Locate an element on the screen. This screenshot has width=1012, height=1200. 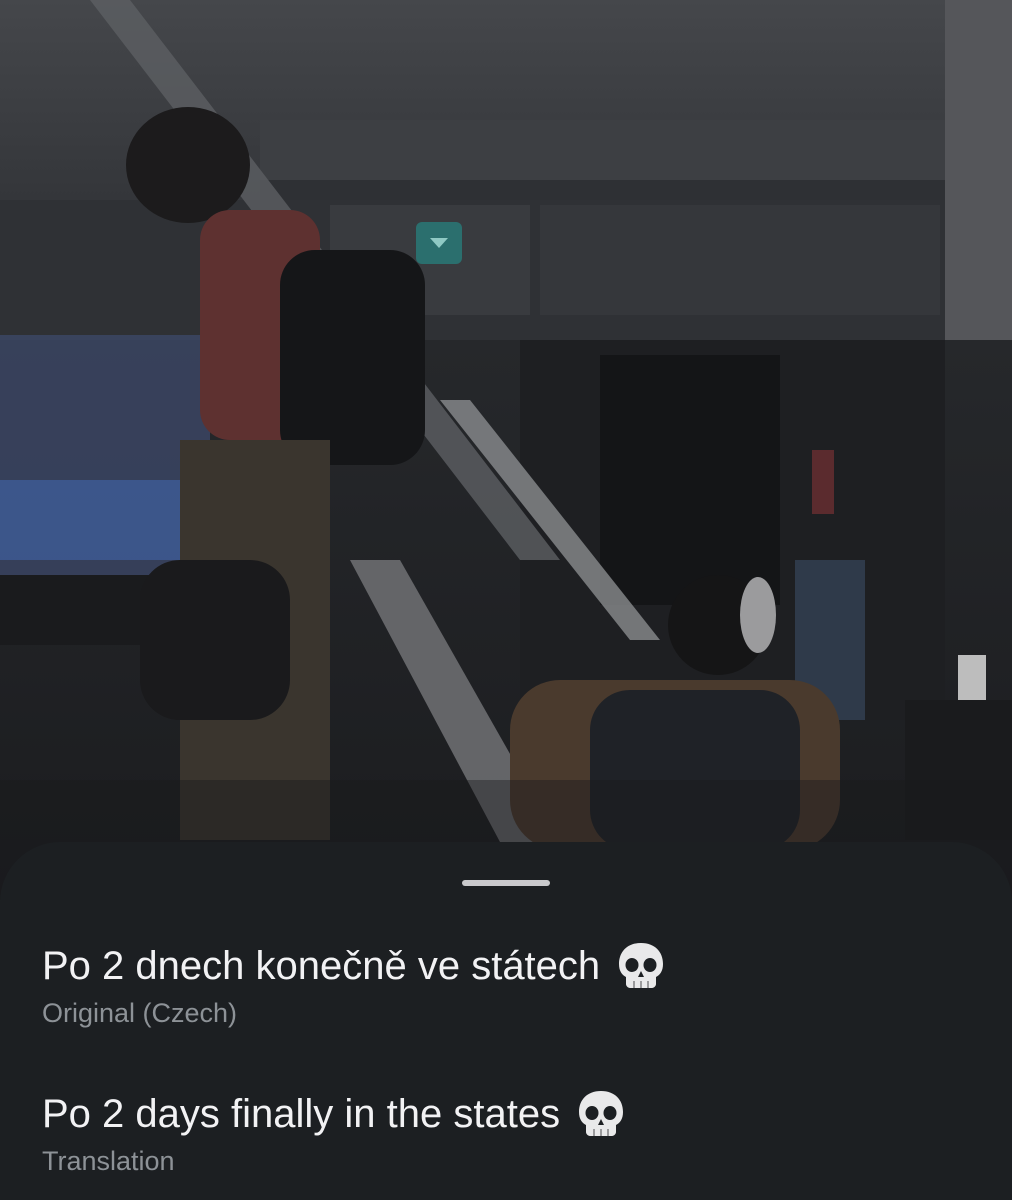
original-language-label: Original (Czech) is located at coordinates (140, 1013).